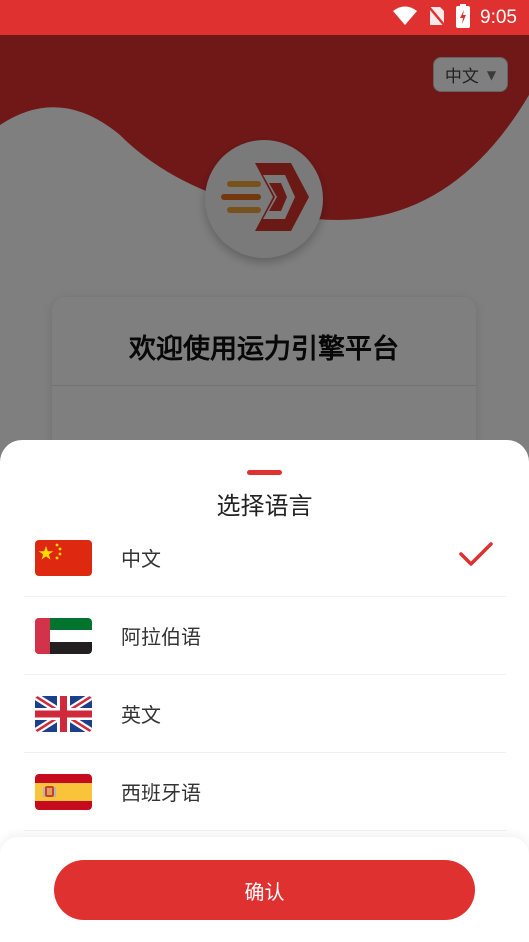 The width and height of the screenshot is (529, 942). Describe the element at coordinates (63, 558) in the screenshot. I see `china-flag-icon` at that location.